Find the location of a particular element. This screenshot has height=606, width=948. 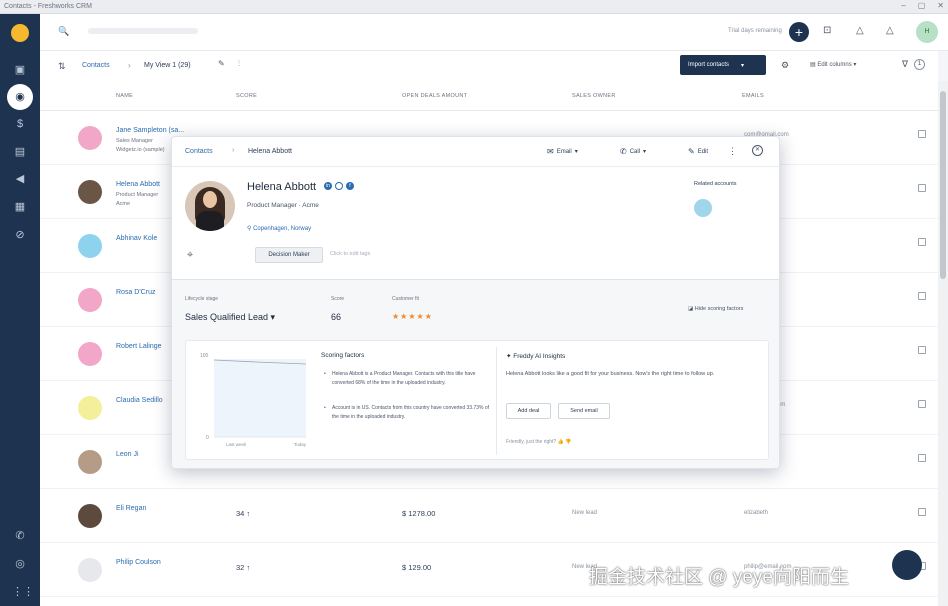

facebook-icon: f is located at coordinates (350, 186).